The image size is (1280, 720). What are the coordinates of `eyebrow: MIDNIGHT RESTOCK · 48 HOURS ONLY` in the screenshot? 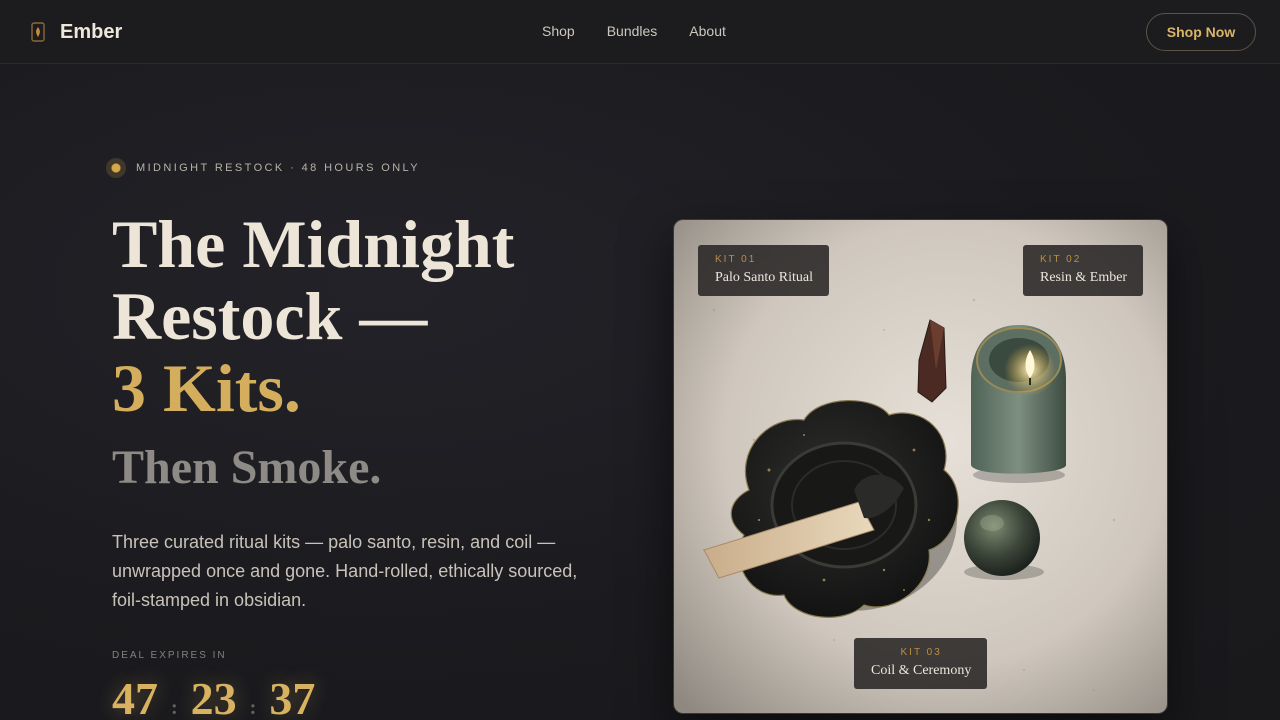 It's located at (263, 168).